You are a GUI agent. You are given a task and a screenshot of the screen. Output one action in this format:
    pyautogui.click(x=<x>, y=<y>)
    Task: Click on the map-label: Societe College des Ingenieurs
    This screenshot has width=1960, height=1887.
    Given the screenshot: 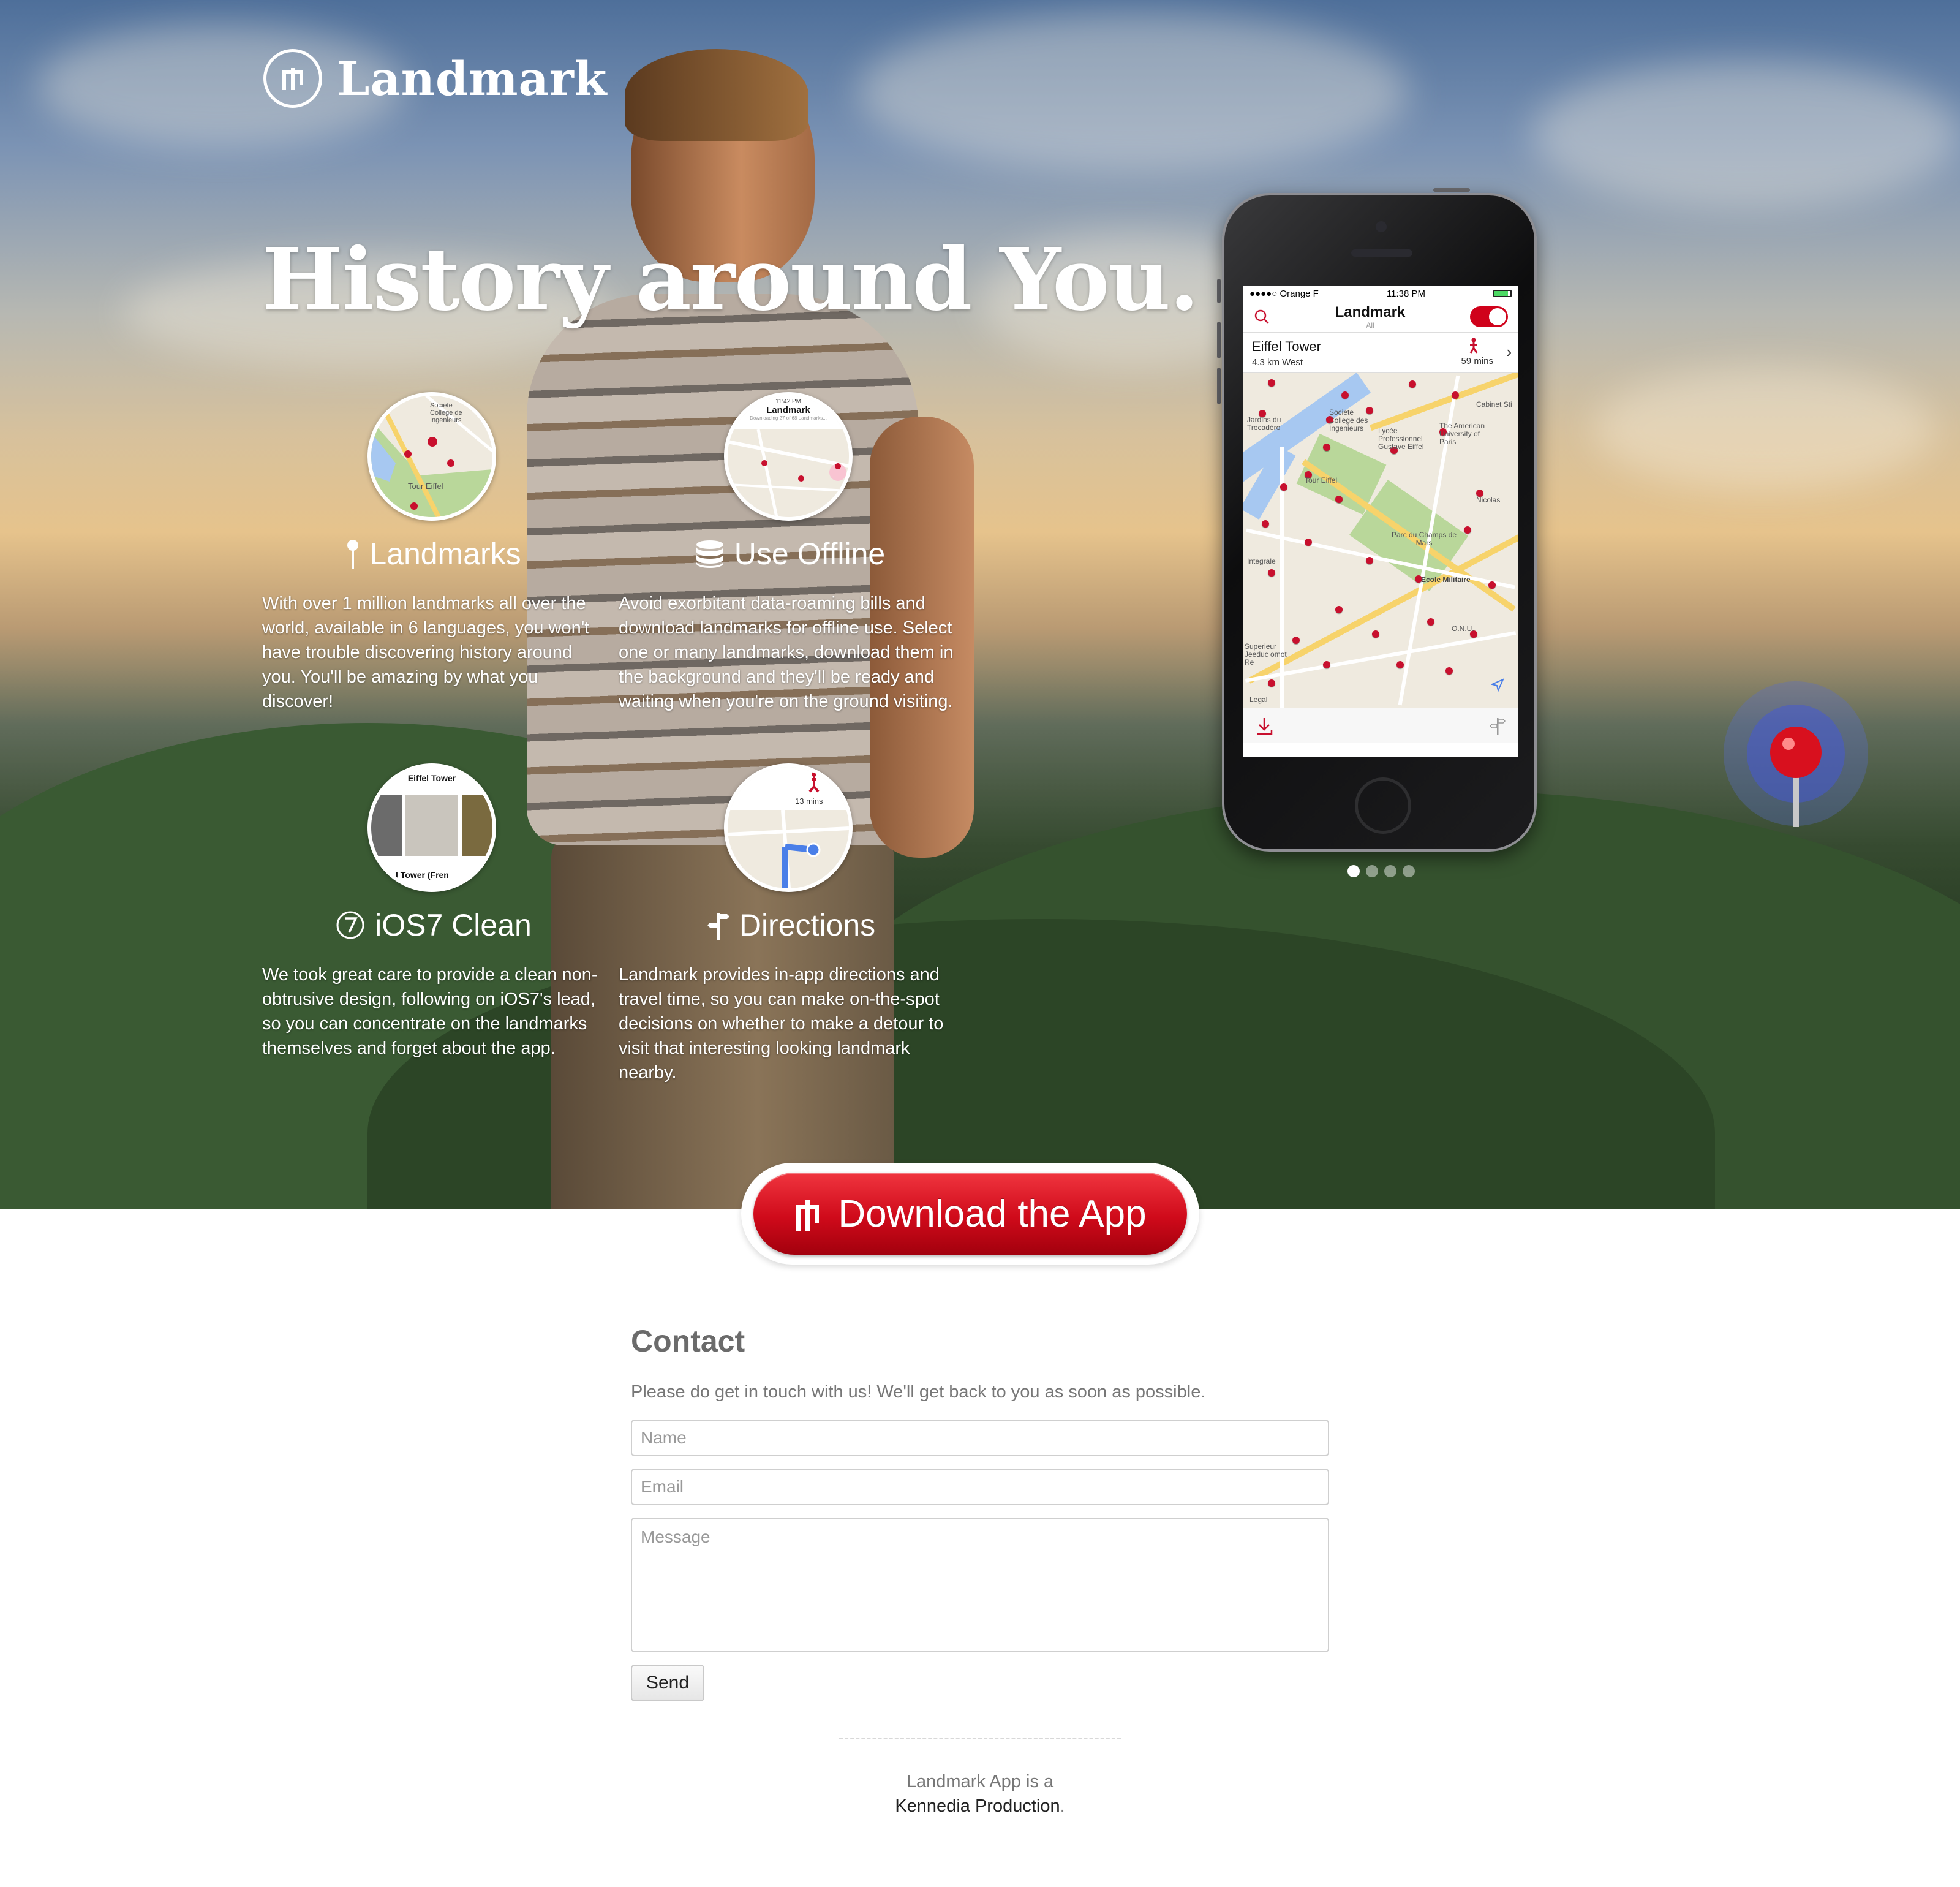 What is the action you would take?
    pyautogui.click(x=1349, y=420)
    